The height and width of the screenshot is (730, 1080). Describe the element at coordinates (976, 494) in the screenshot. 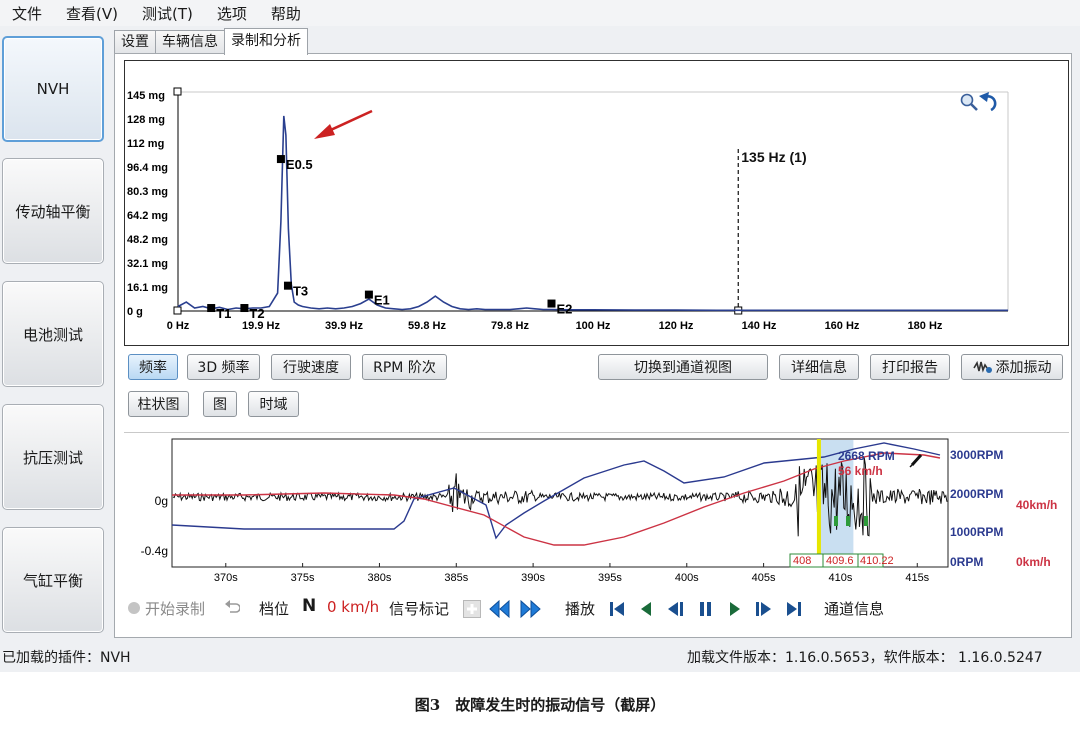

I see `rpm-tick-2000: 2000RPM` at that location.